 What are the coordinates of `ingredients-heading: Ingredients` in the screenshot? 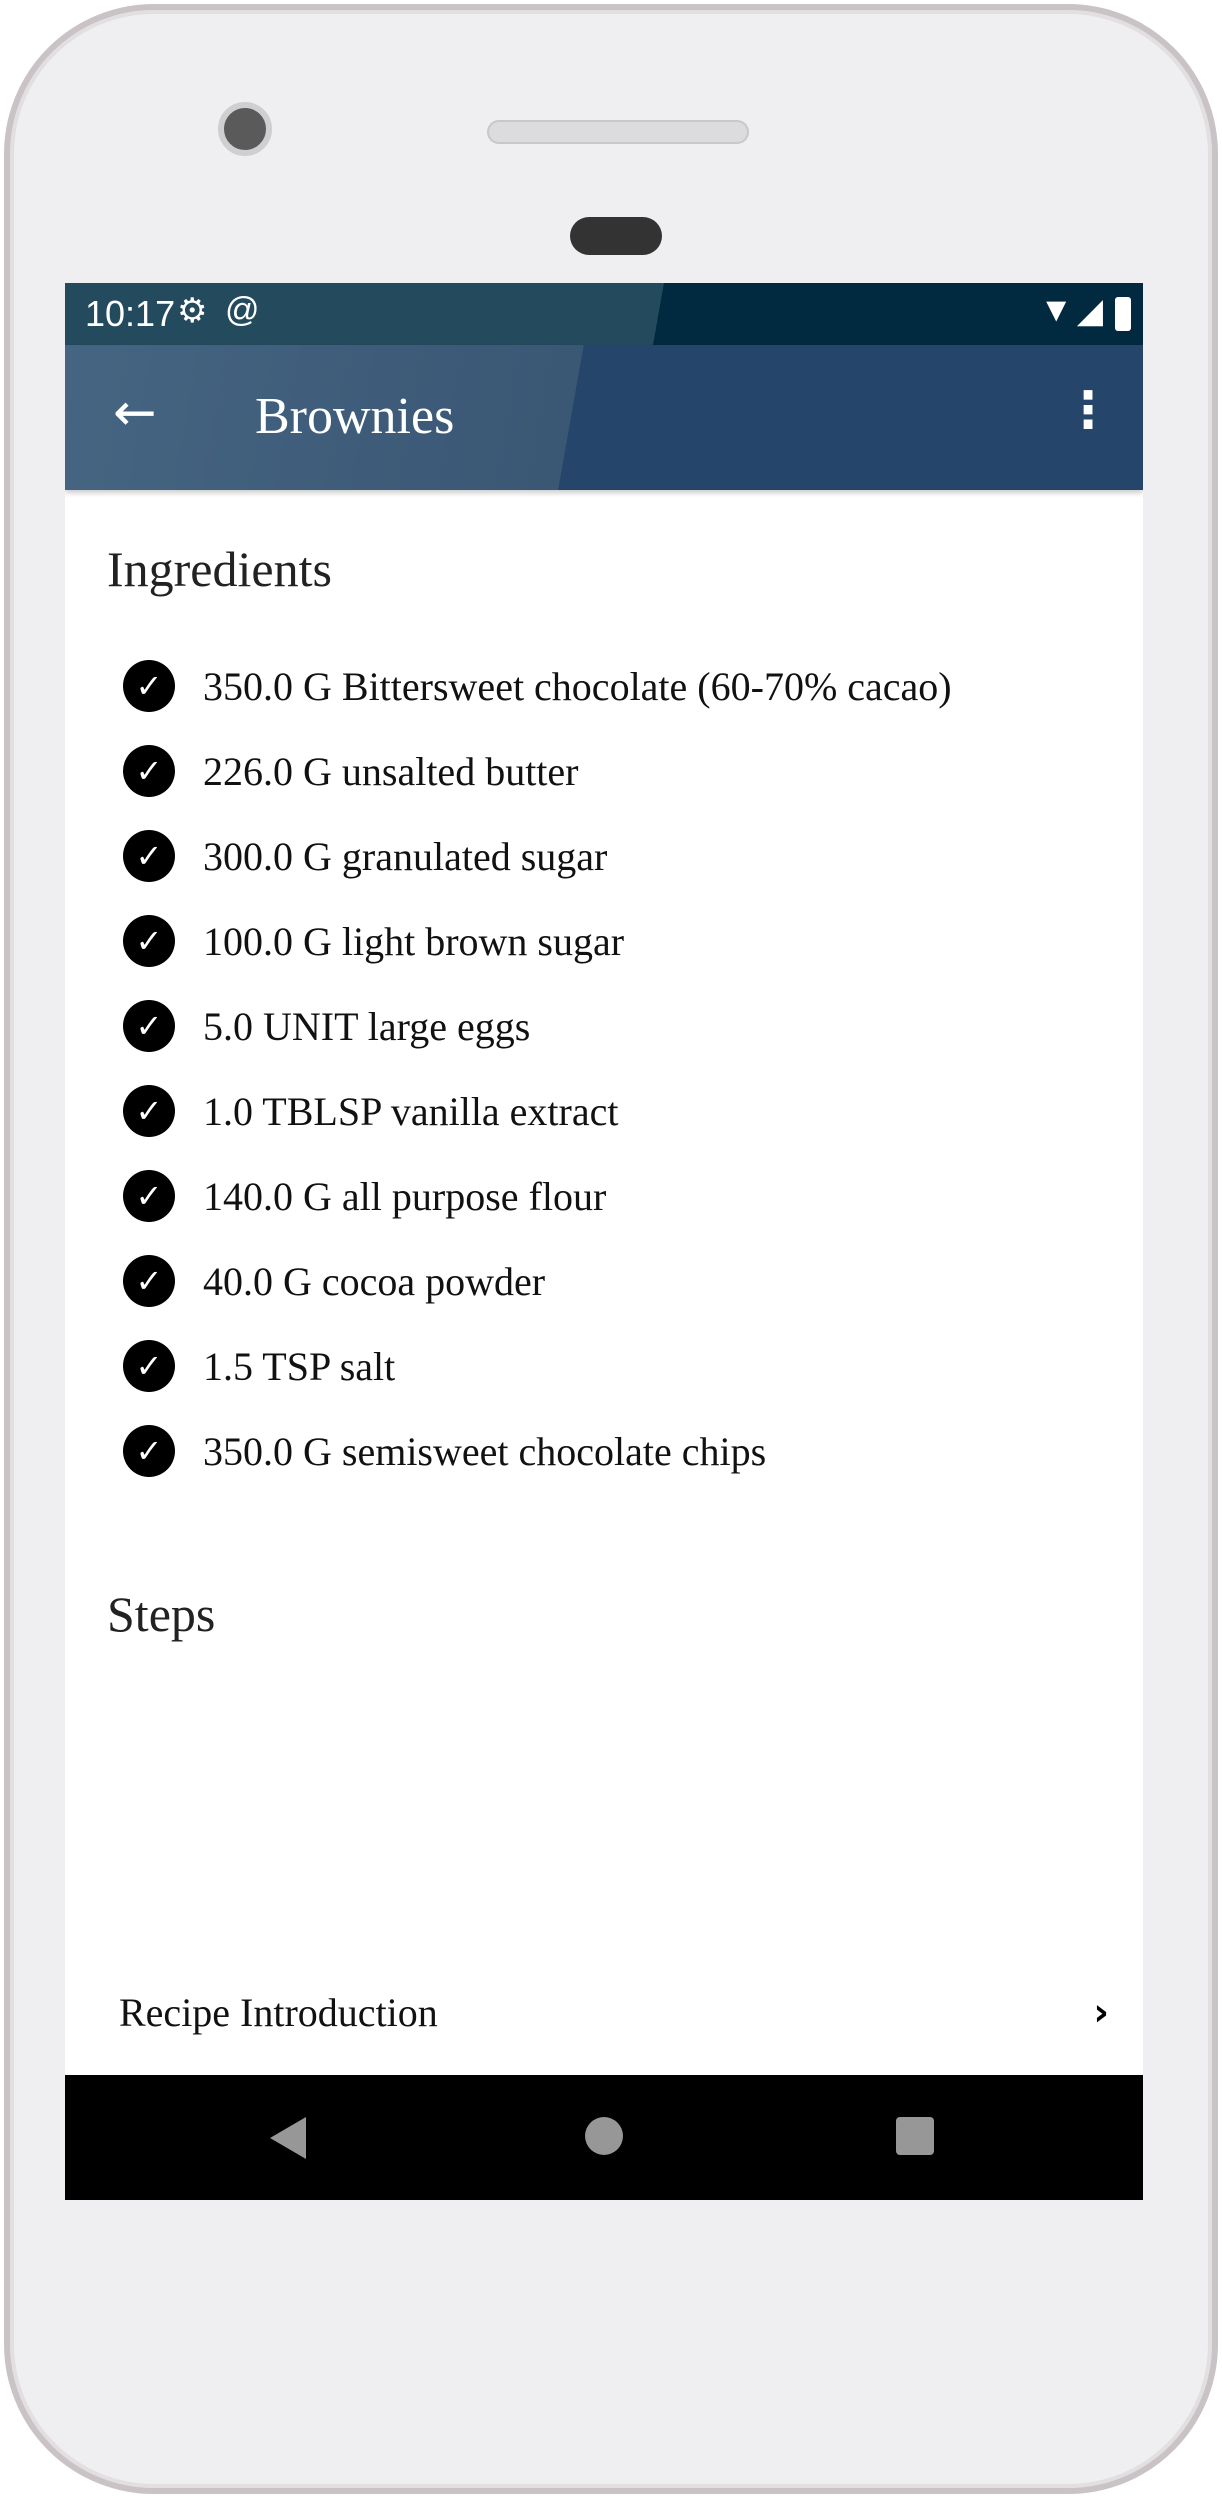 It's located at (219, 569).